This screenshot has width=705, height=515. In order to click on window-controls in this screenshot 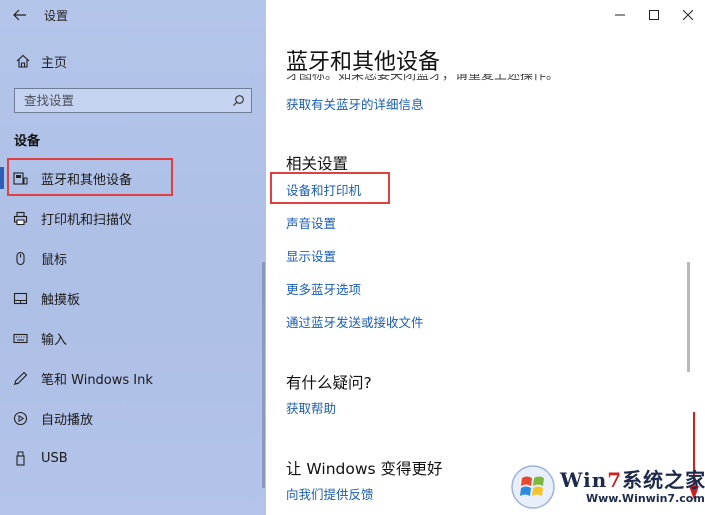, I will do `click(654, 15)`.